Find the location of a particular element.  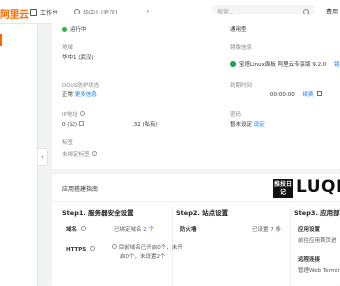

divider is located at coordinates (196, 201).